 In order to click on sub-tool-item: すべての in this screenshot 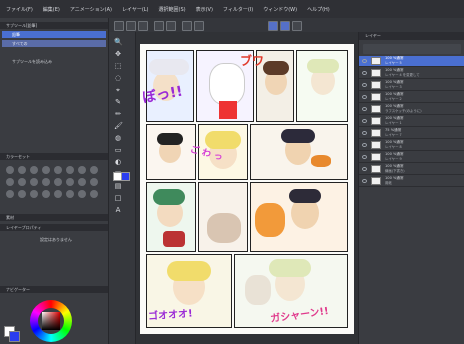, I will do `click(54, 43)`.